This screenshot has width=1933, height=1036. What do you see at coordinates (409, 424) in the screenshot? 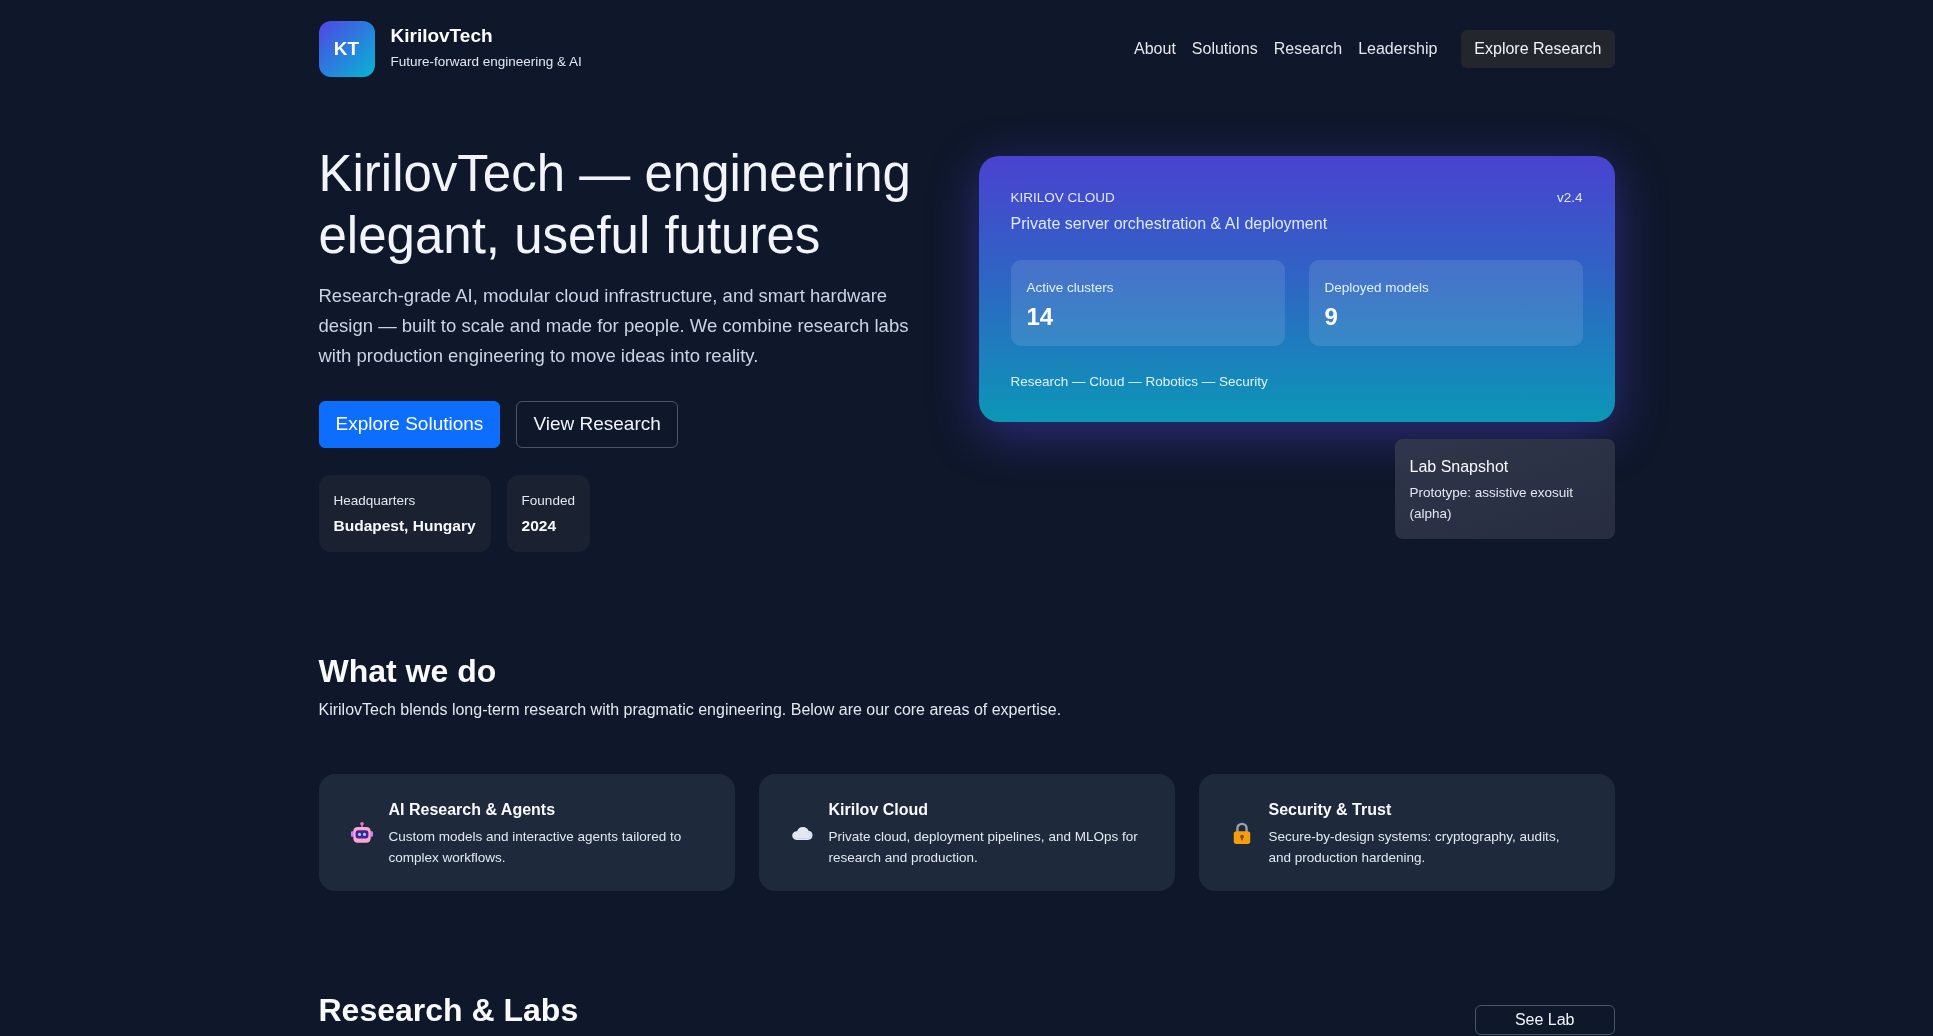
I see `primary-button: Explore Solutions` at bounding box center [409, 424].